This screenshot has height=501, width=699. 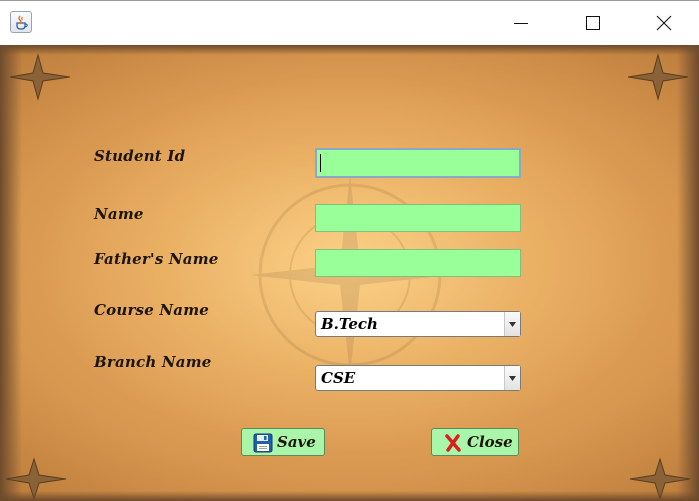 What do you see at coordinates (418, 378) in the screenshot?
I see `branch-select: CSE` at bounding box center [418, 378].